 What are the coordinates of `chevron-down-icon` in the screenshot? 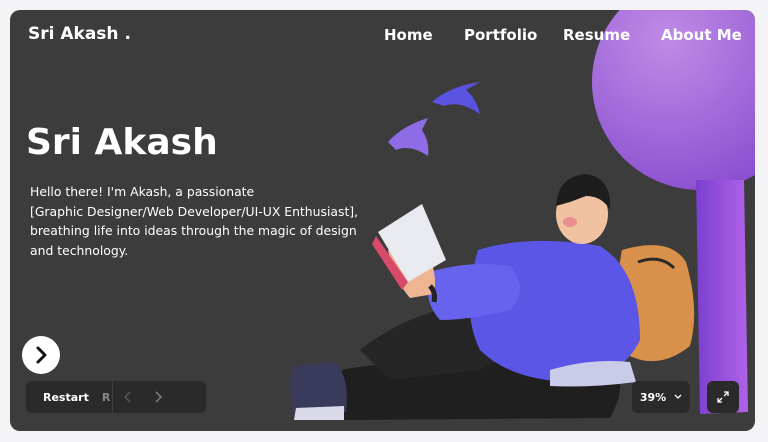 It's located at (678, 396).